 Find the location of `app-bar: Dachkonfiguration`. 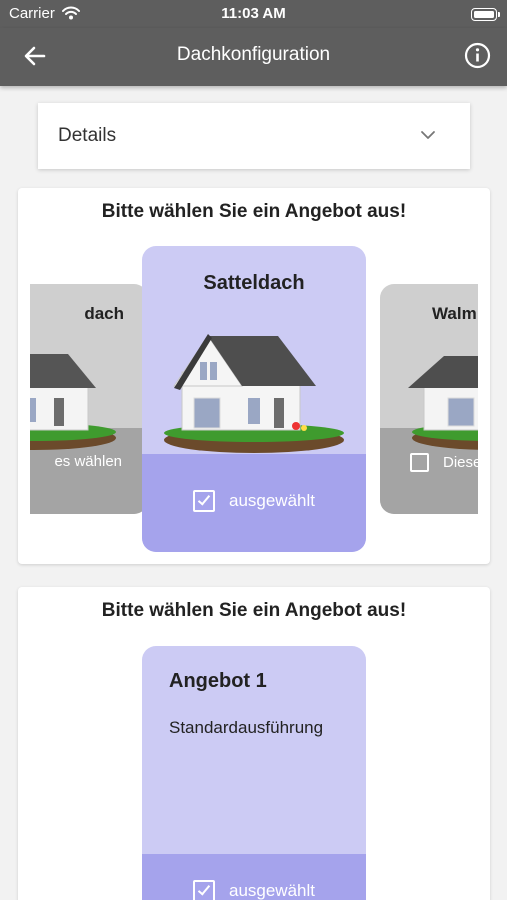

app-bar: Dachkonfiguration is located at coordinates (253, 57).